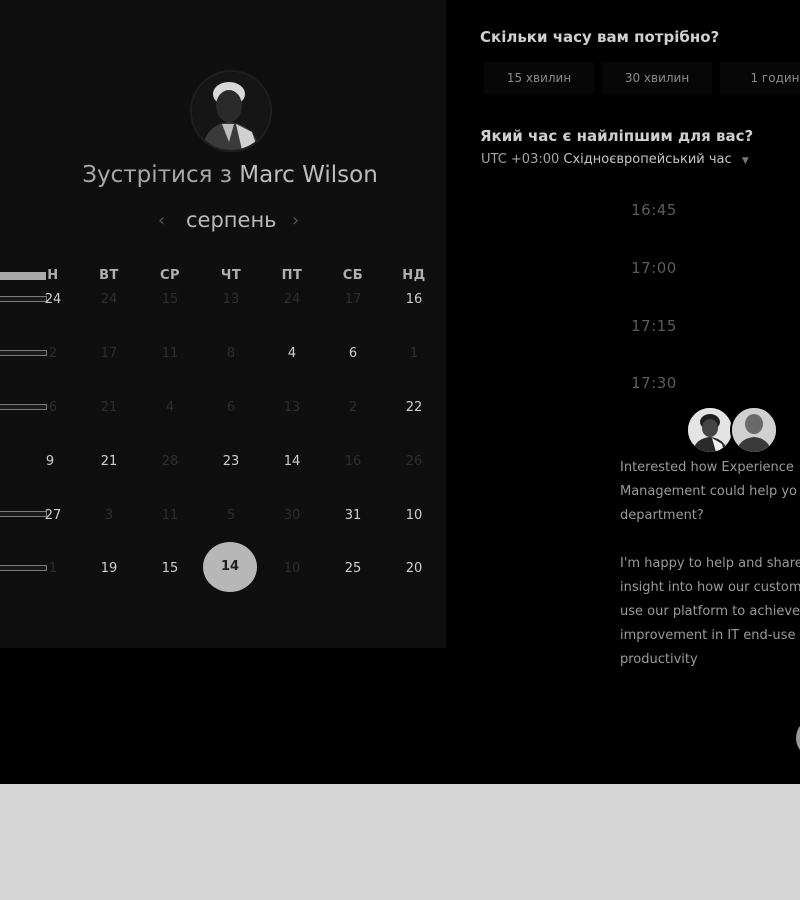 Image resolution: width=800 pixels, height=900 pixels. What do you see at coordinates (231, 353) in the screenshot?
I see `calendar-day: 8` at bounding box center [231, 353].